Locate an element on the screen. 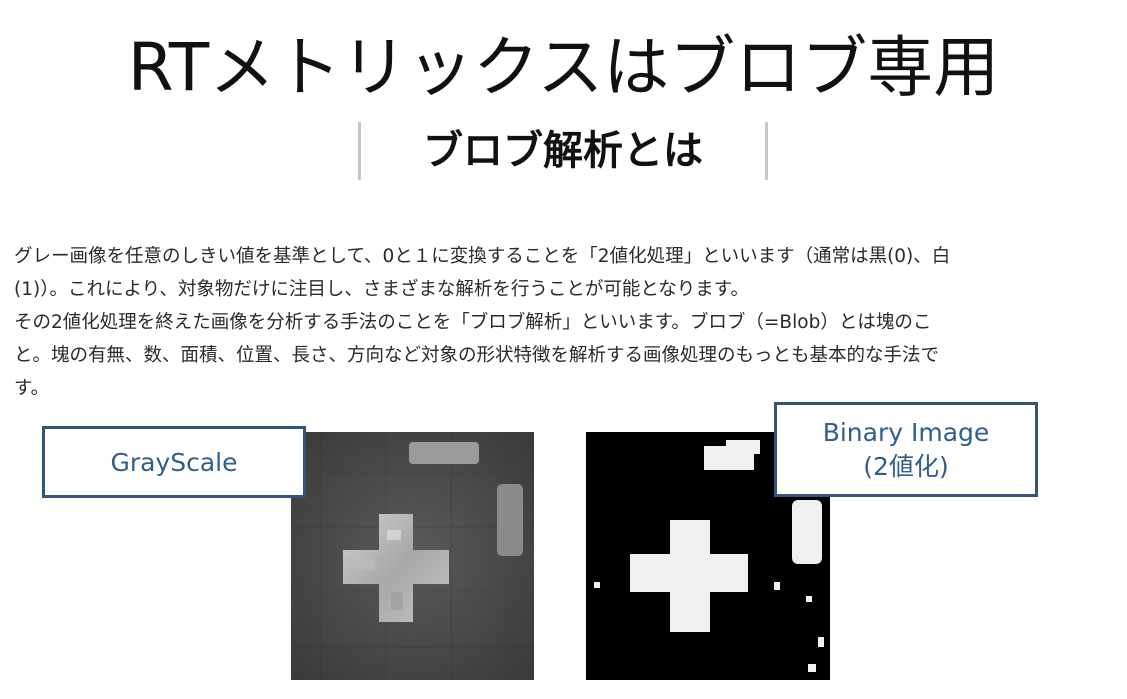 This screenshot has height=699, width=1127. section-heading-text: ブロブ解析とは is located at coordinates (563, 151).